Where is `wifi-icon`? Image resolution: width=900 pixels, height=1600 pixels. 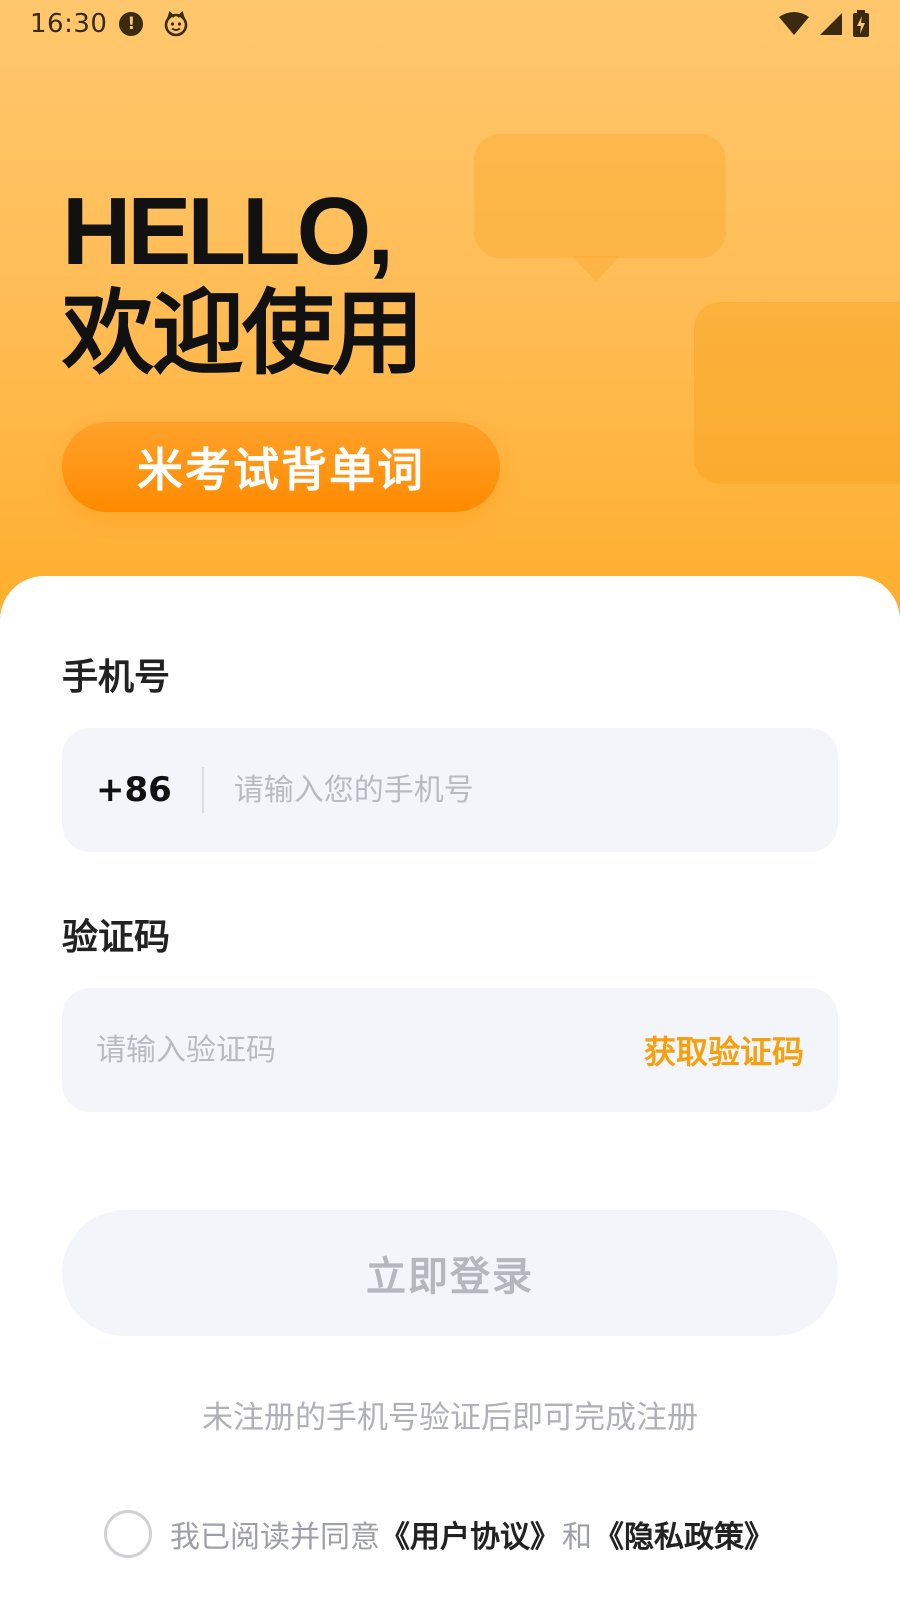 wifi-icon is located at coordinates (794, 23).